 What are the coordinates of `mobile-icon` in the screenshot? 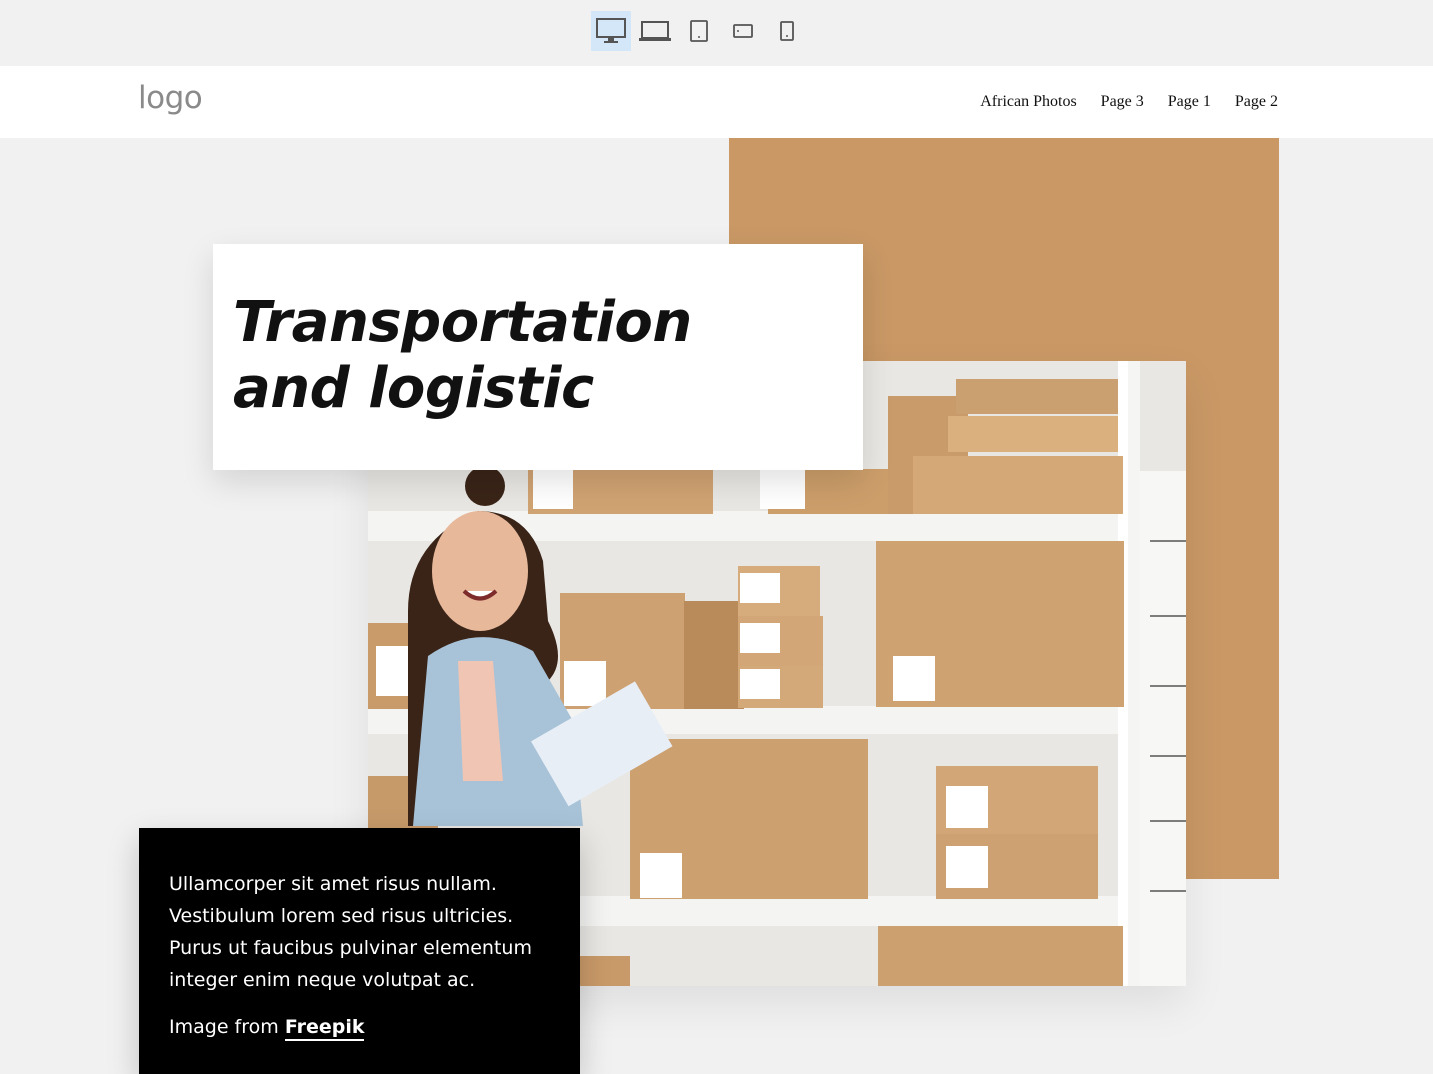 It's located at (787, 31).